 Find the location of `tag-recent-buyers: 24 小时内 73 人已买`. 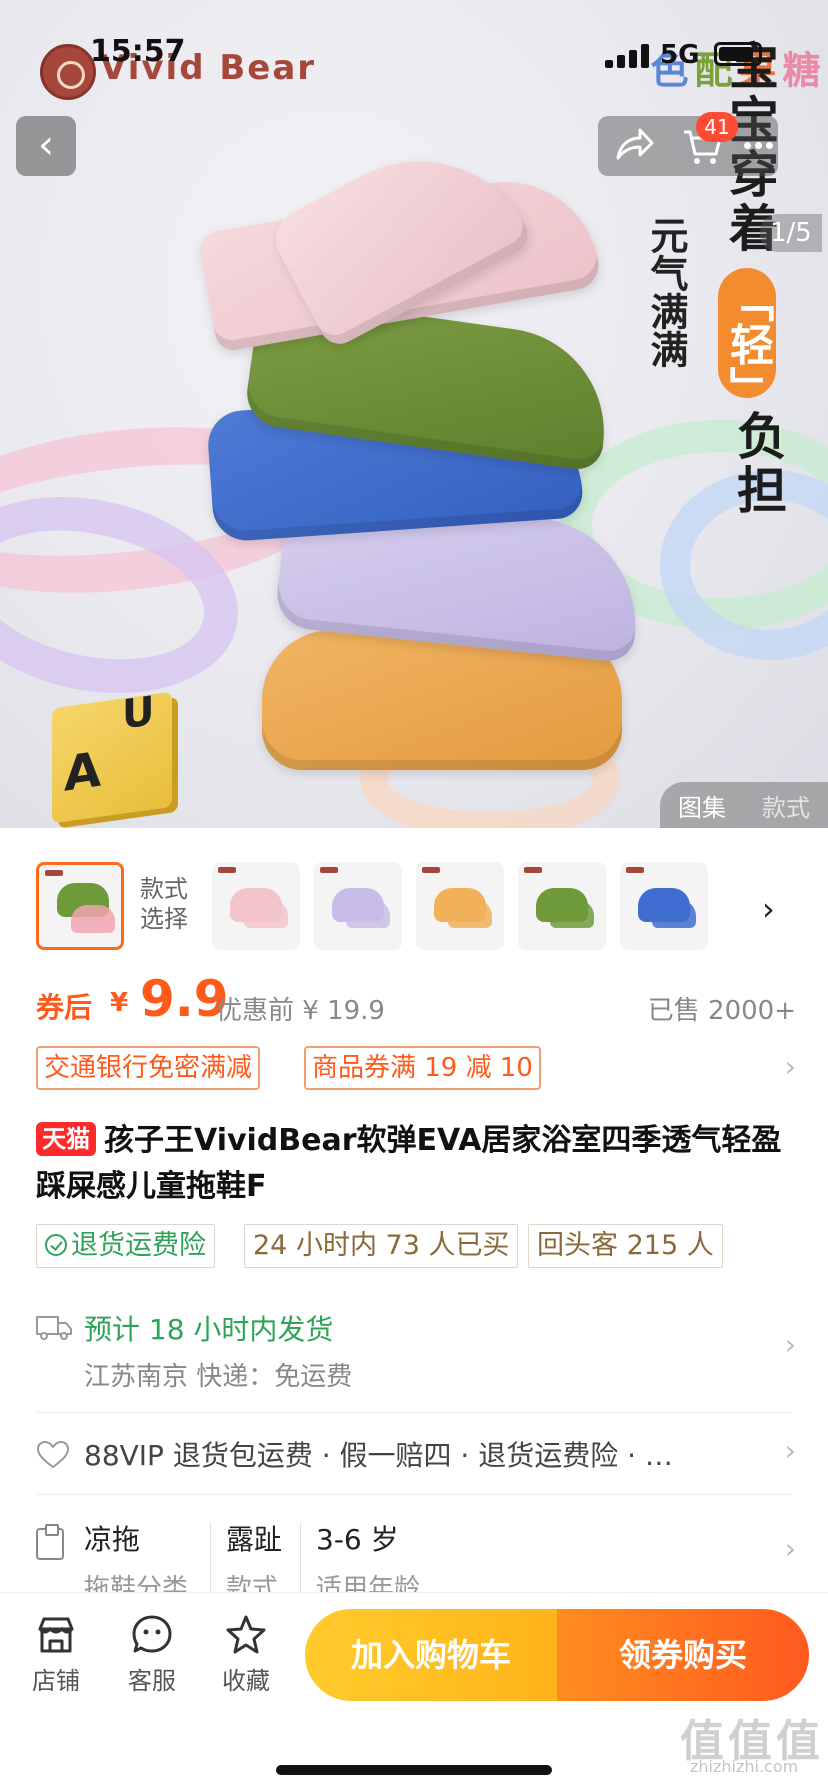

tag-recent-buyers: 24 小时内 73 人已买 is located at coordinates (381, 1246).